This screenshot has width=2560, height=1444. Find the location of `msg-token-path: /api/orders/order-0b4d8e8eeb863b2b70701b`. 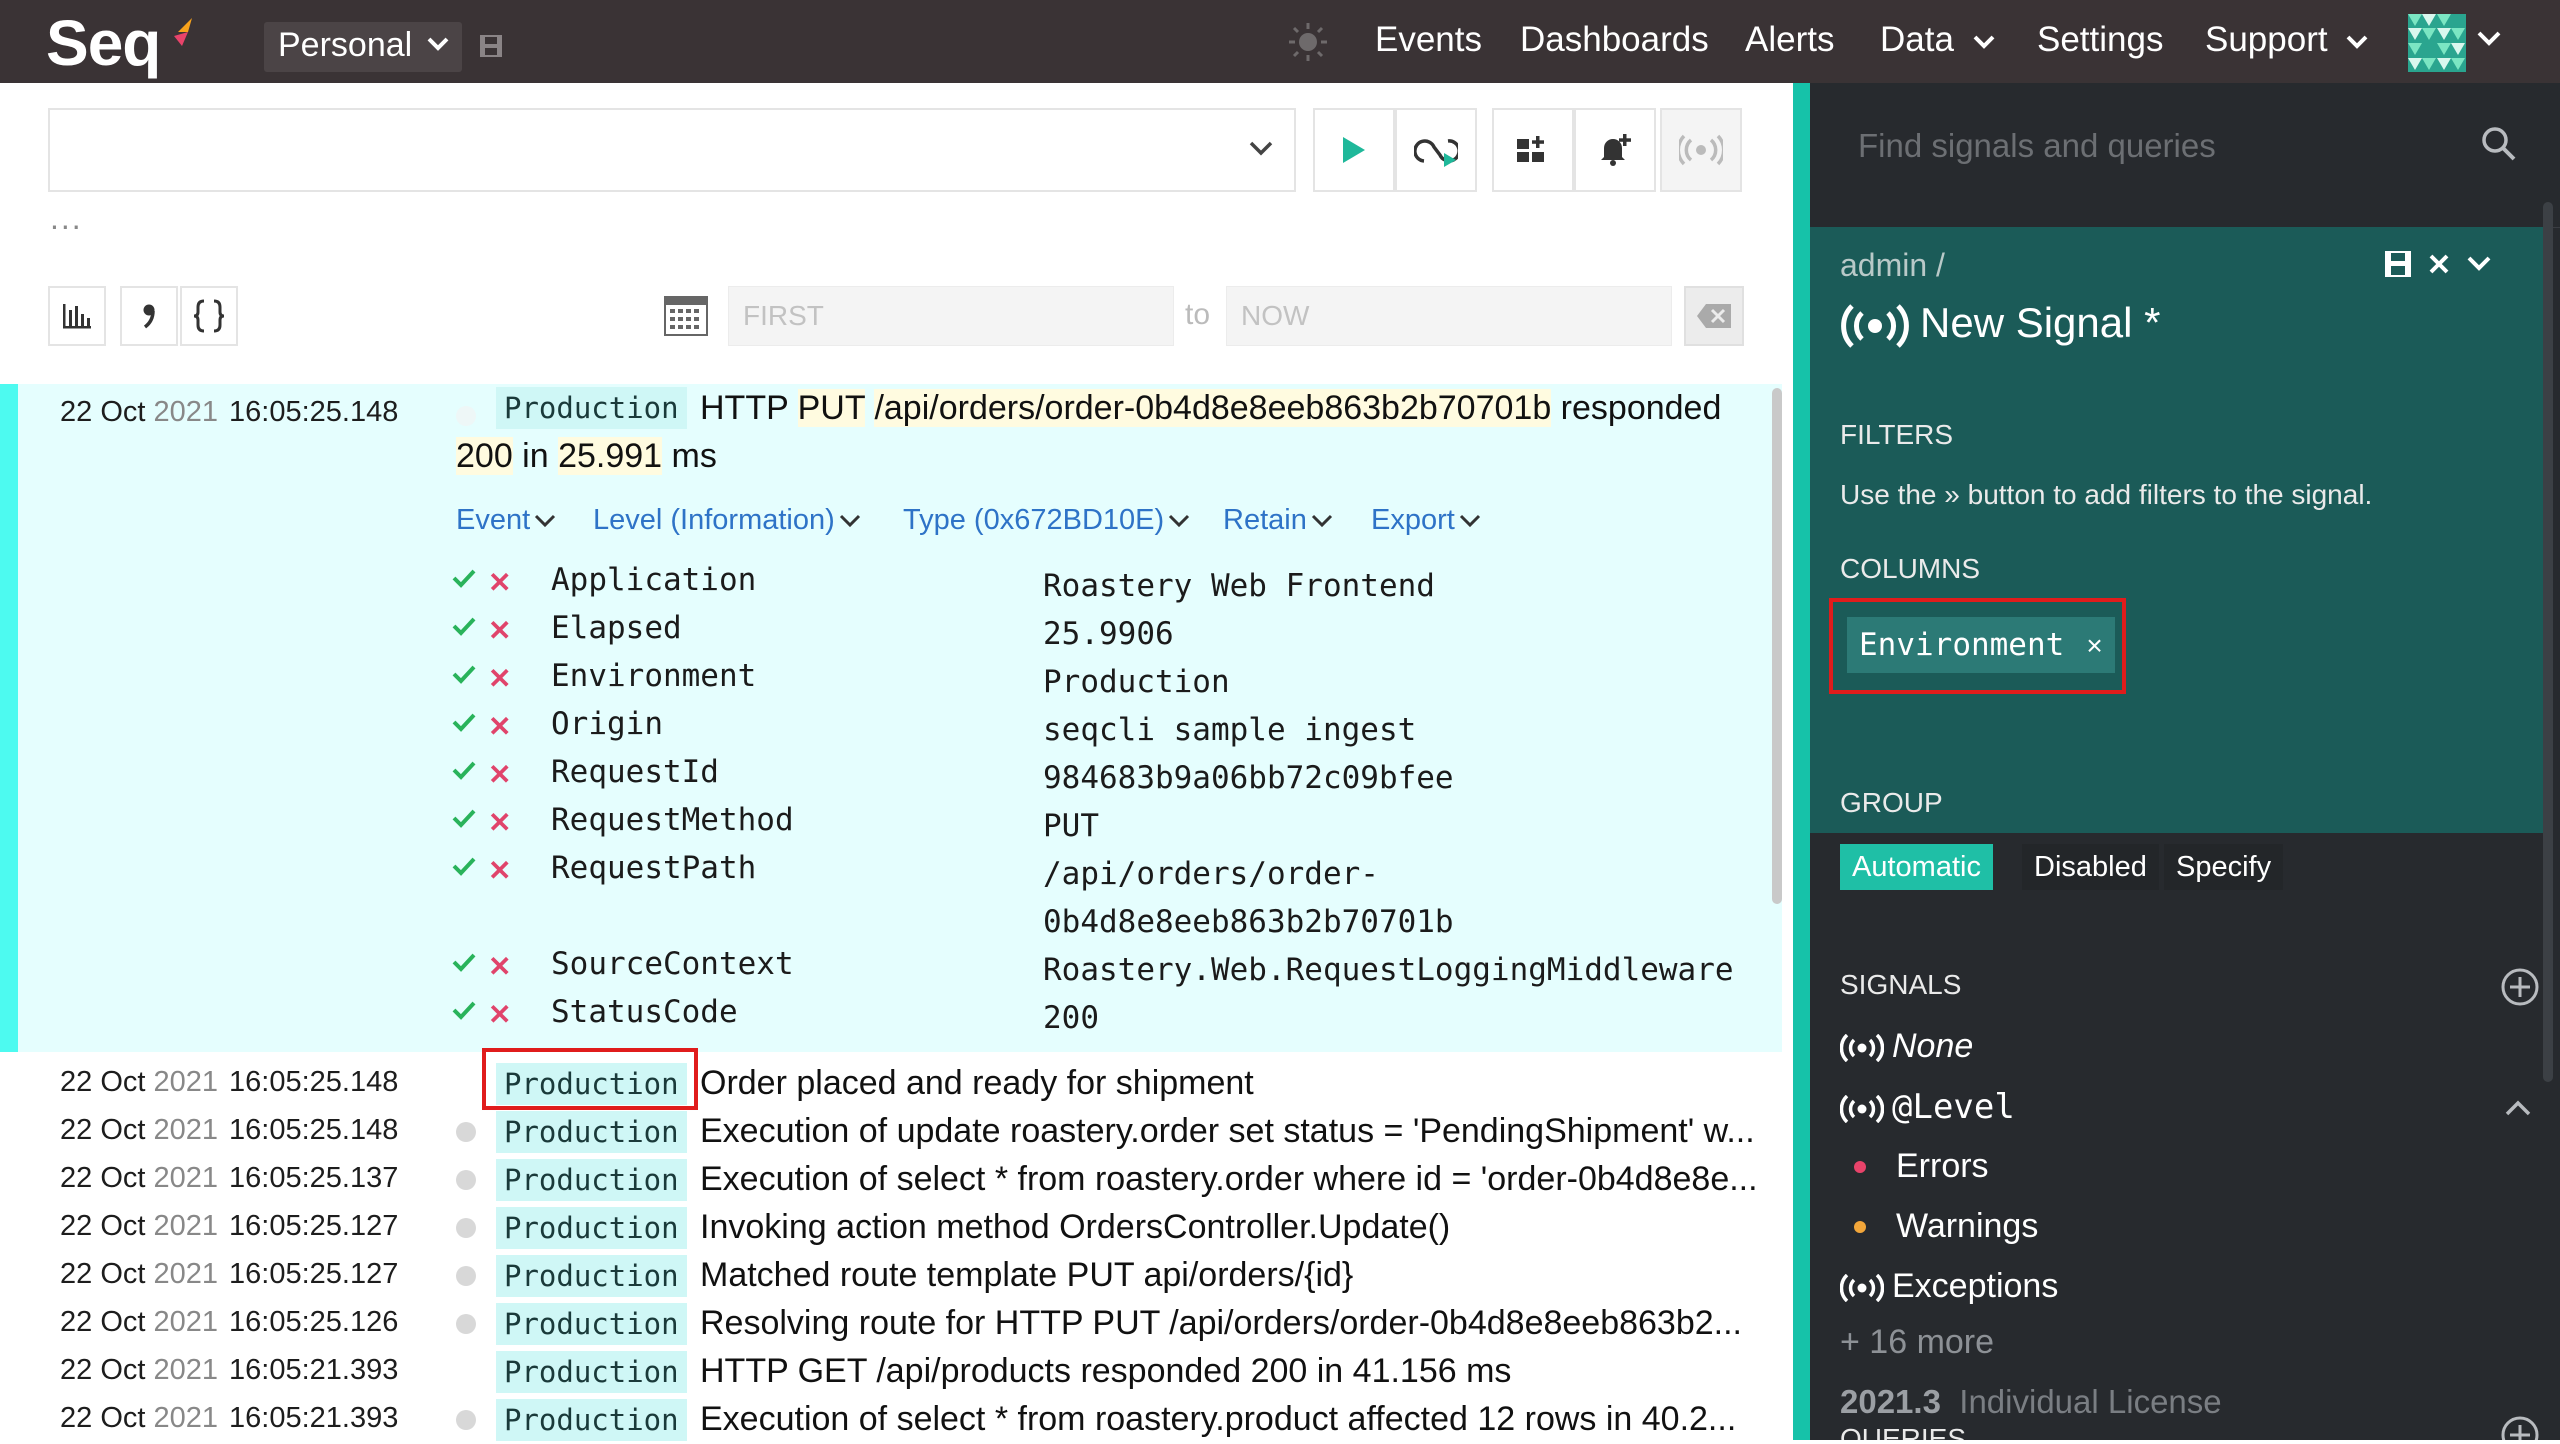

msg-token-path: /api/orders/order-0b4d8e8eeb863b2b70701b is located at coordinates (1213, 408).